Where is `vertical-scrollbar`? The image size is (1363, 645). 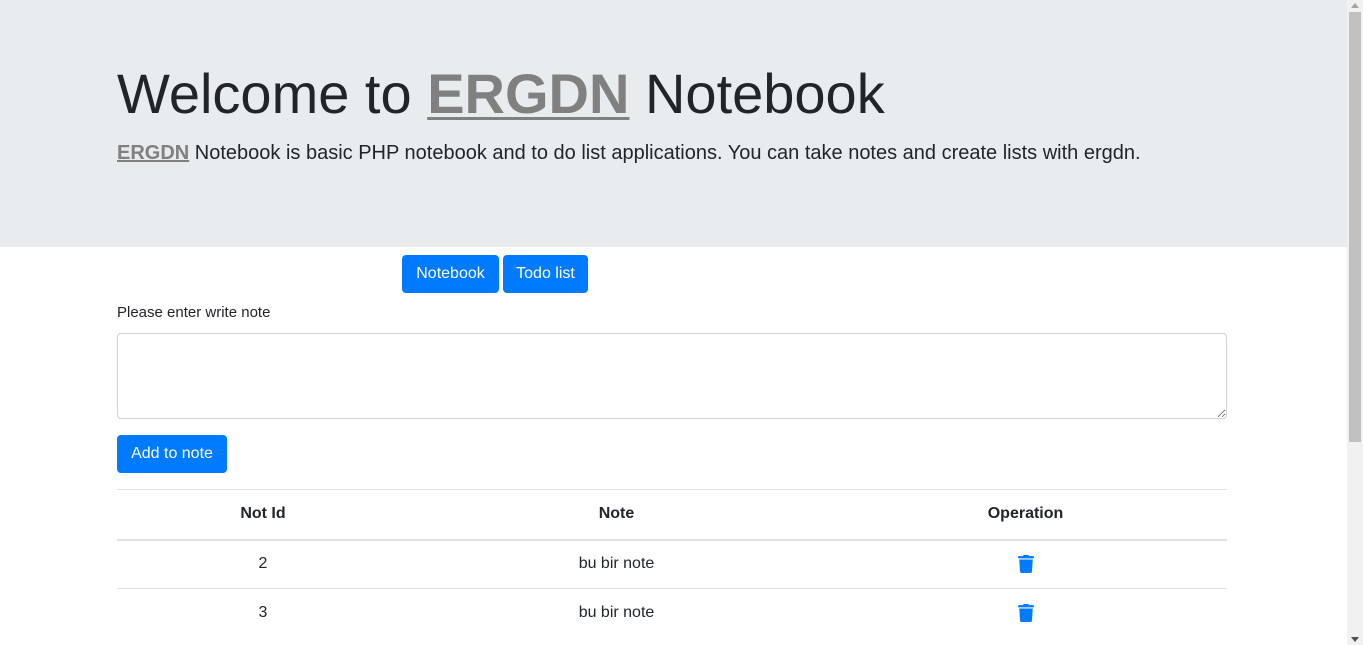 vertical-scrollbar is located at coordinates (1355, 322).